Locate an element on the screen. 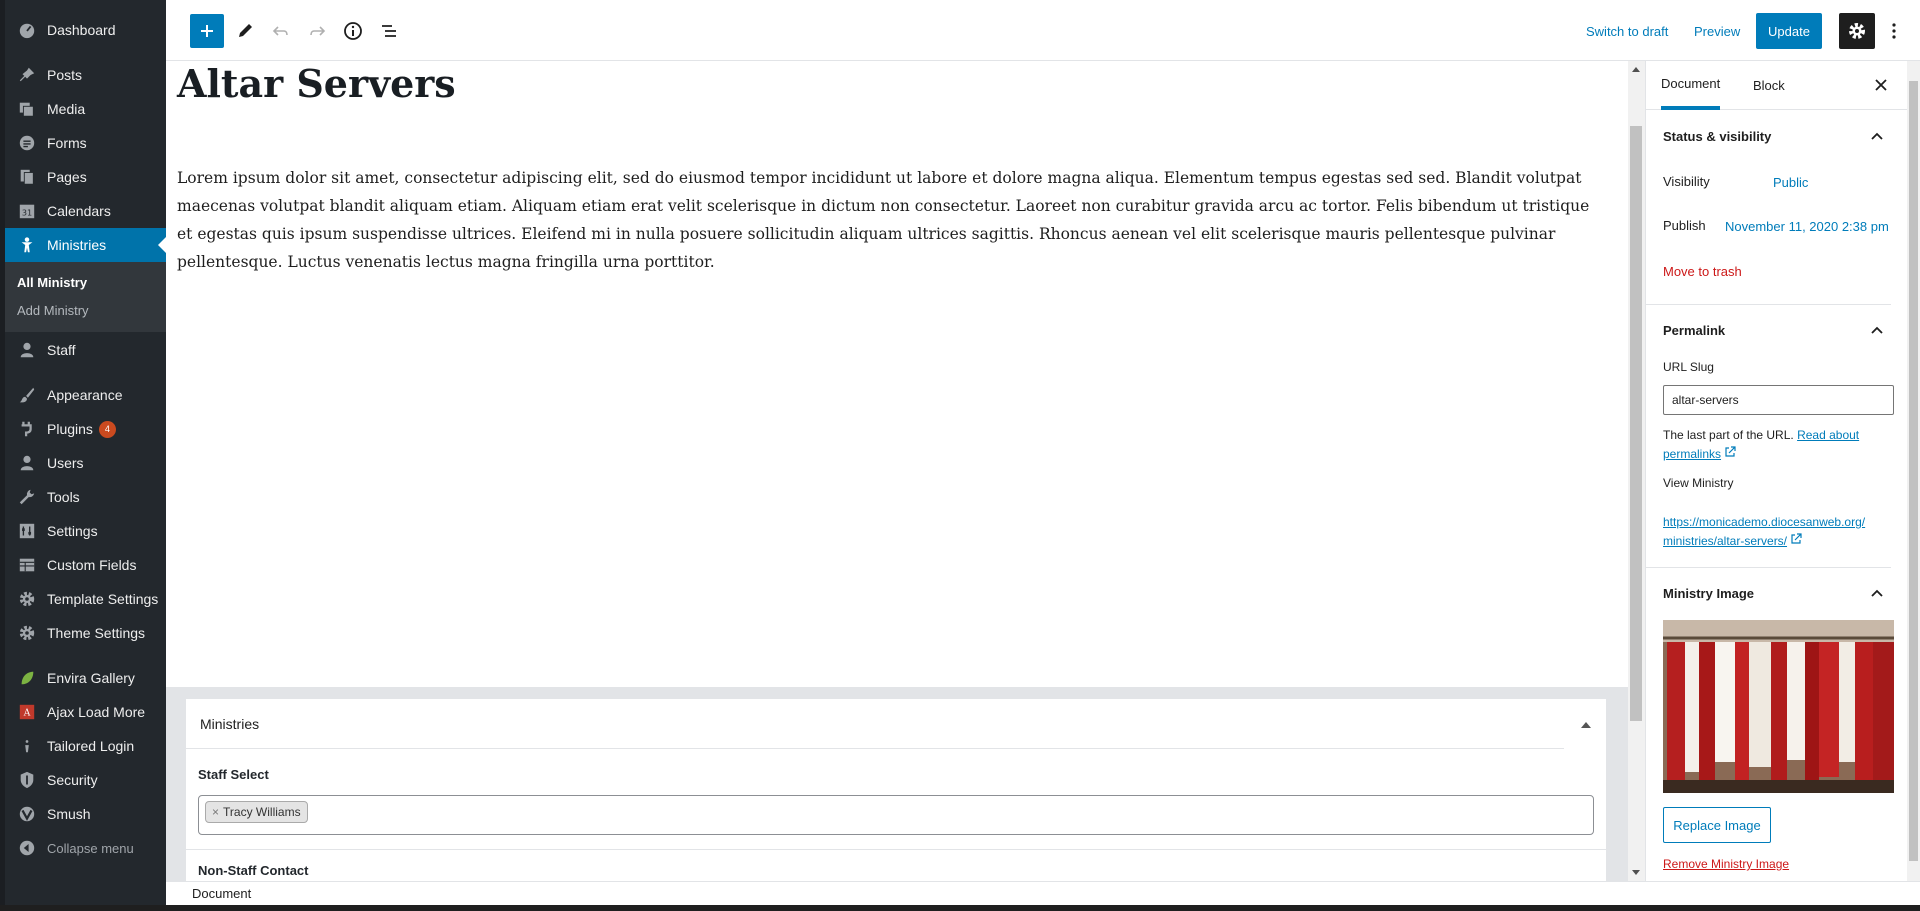  menu-item-envira-gallery: Envira Gallery is located at coordinates (85, 678).